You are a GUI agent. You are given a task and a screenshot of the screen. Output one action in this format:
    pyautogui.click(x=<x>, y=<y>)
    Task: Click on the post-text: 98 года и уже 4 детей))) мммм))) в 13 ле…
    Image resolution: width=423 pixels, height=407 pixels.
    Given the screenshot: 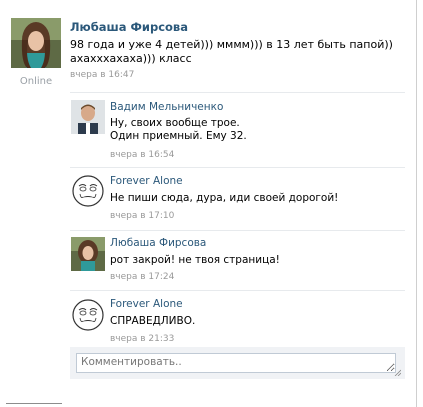 What is the action you would take?
    pyautogui.click(x=235, y=52)
    